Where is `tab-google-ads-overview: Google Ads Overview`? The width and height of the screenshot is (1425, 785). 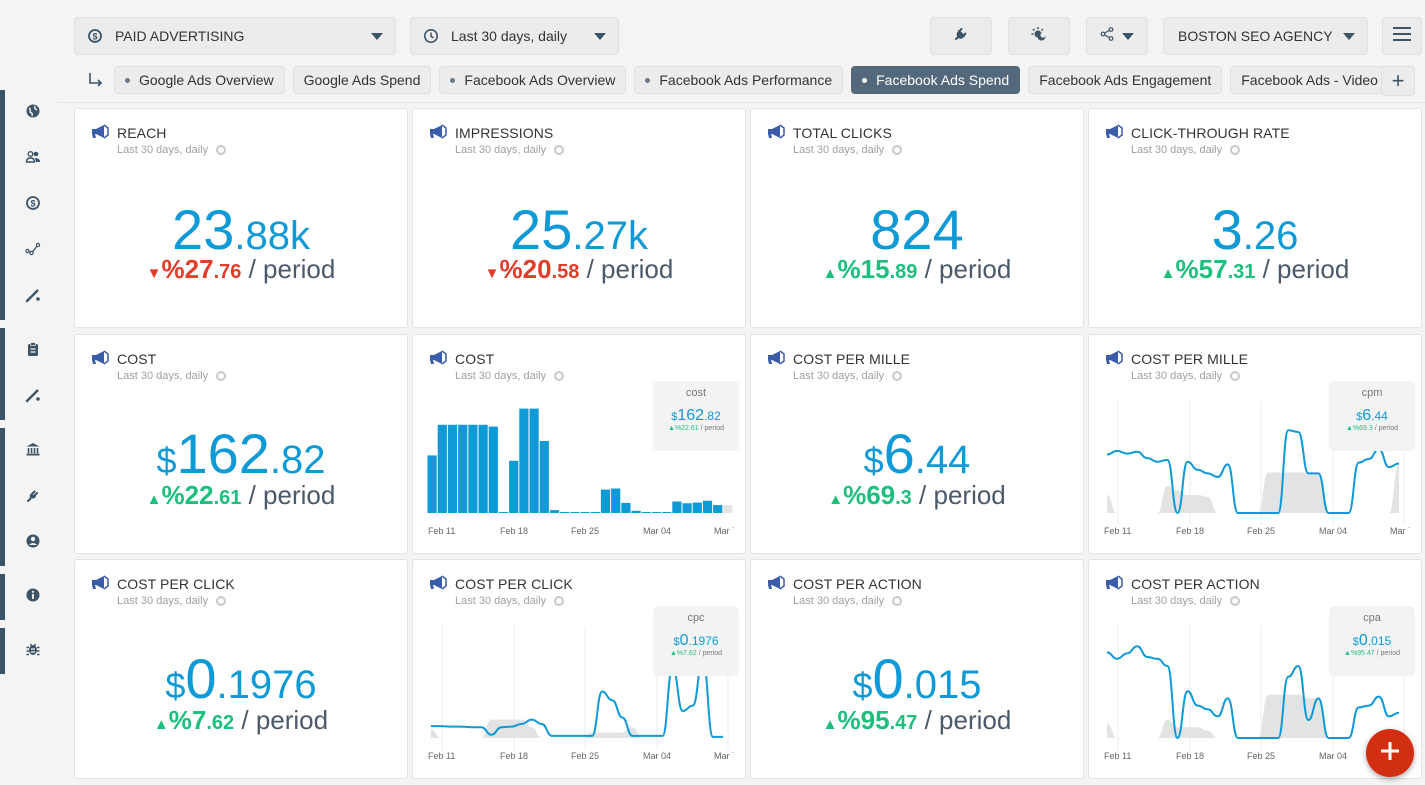
tab-google-ads-overview: Google Ads Overview is located at coordinates (199, 80).